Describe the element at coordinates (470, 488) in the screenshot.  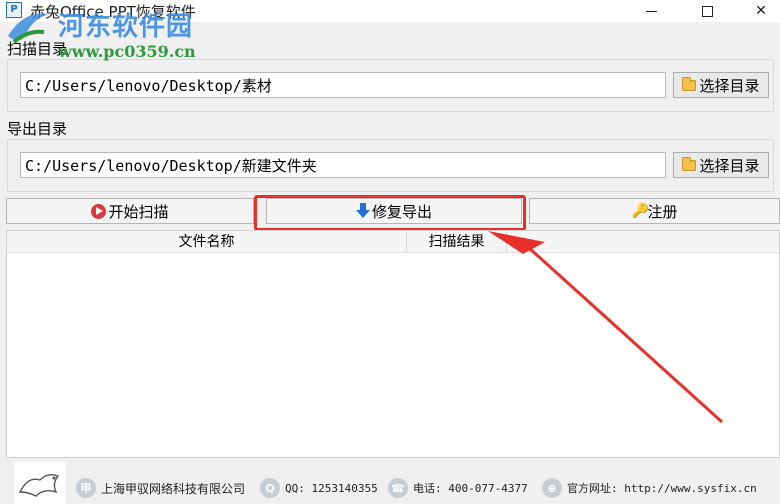
I see `phone-number: 电话: 400-077-4377` at that location.